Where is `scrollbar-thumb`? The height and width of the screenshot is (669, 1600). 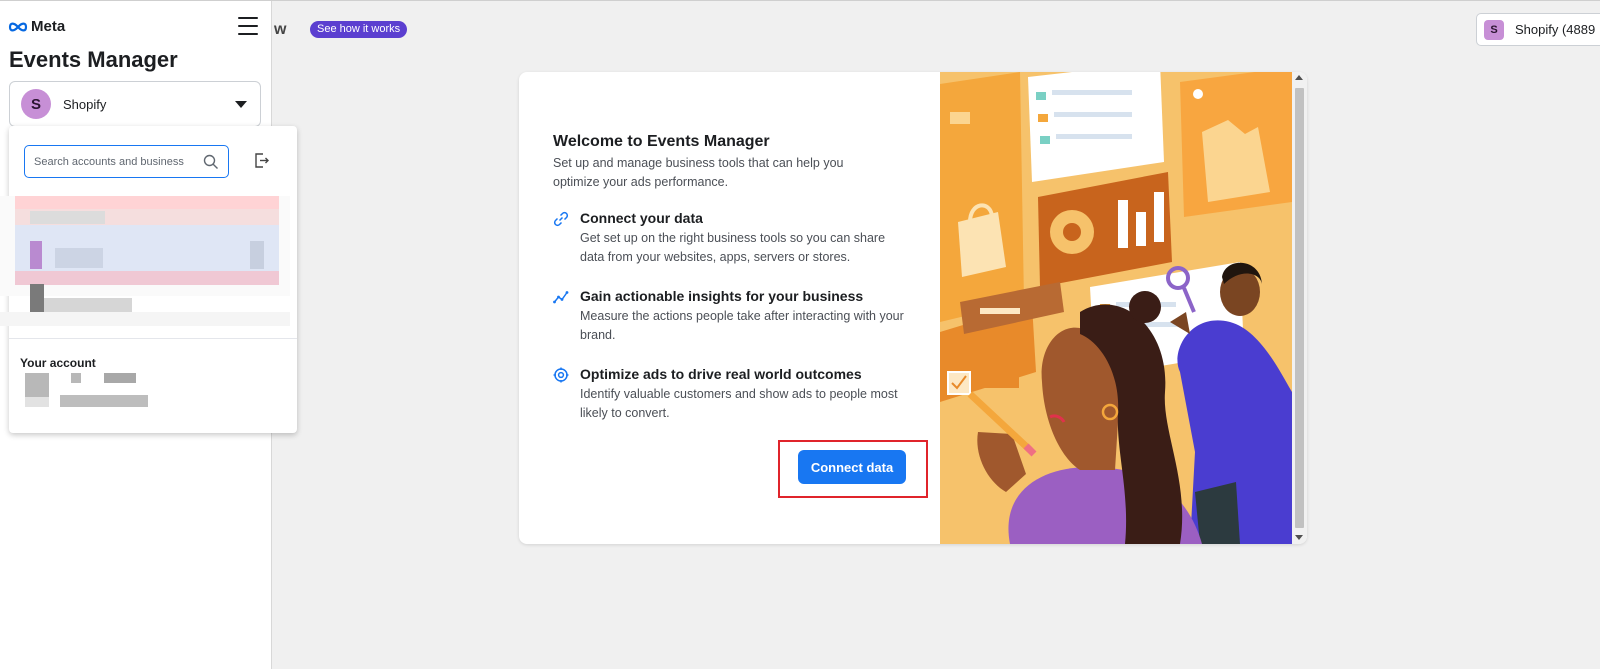
scrollbar-thumb is located at coordinates (1299, 308).